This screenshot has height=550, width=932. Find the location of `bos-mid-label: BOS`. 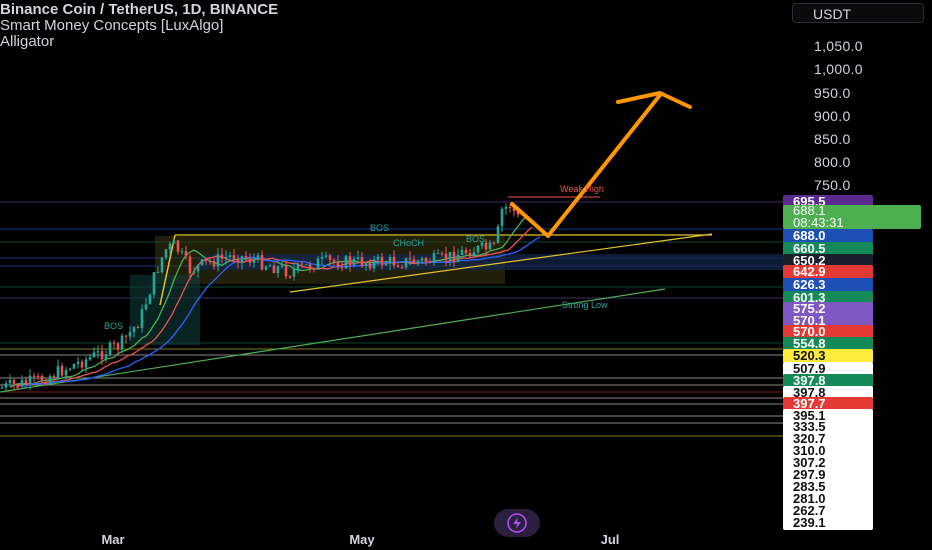

bos-mid-label: BOS is located at coordinates (476, 239).